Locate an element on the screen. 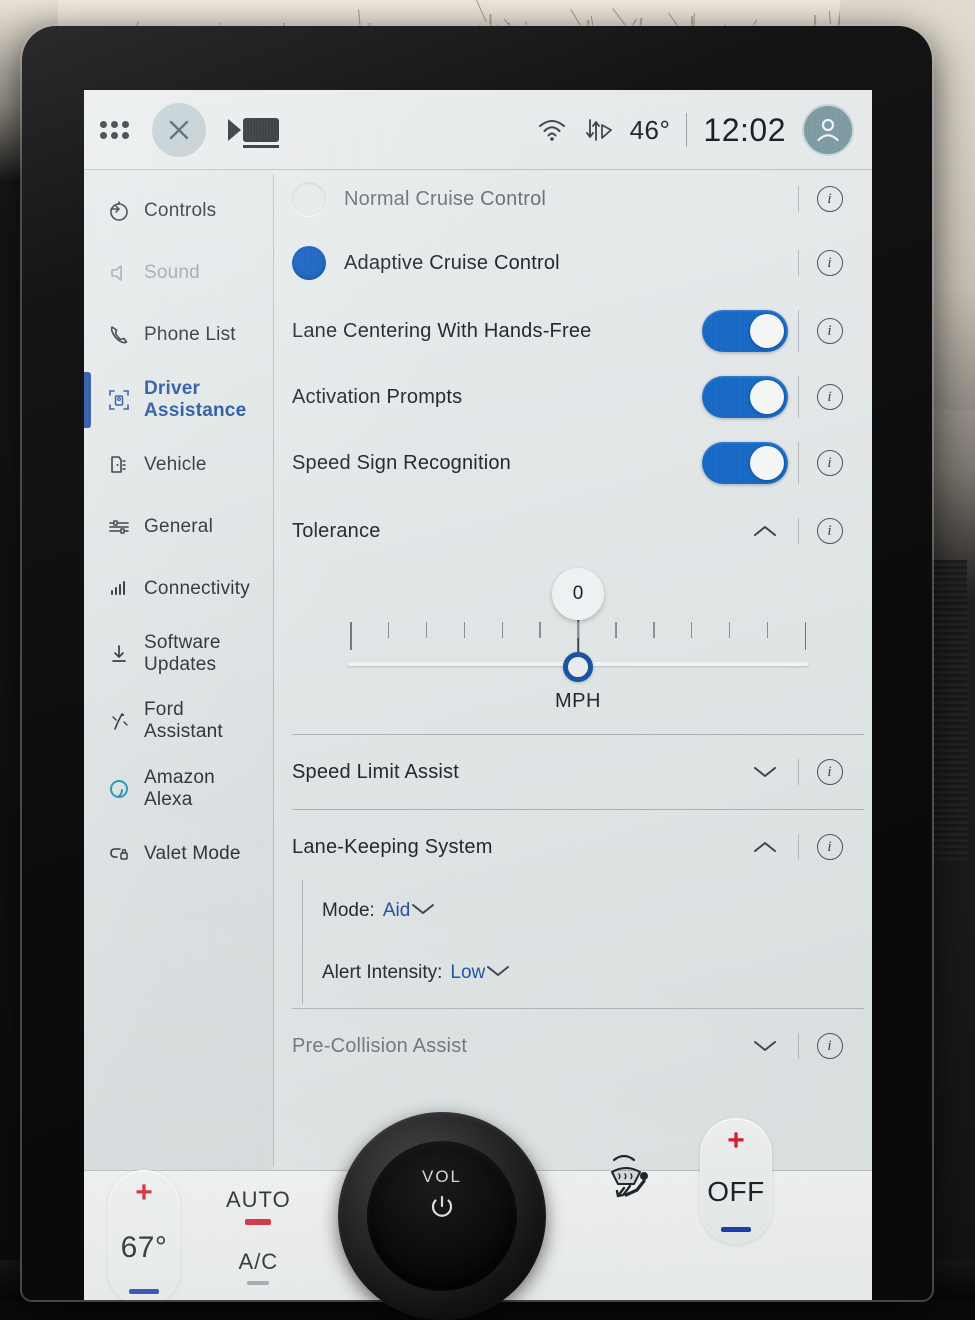 This screenshot has width=975, height=1320. driver-temperature-value: 67° is located at coordinates (144, 1248).